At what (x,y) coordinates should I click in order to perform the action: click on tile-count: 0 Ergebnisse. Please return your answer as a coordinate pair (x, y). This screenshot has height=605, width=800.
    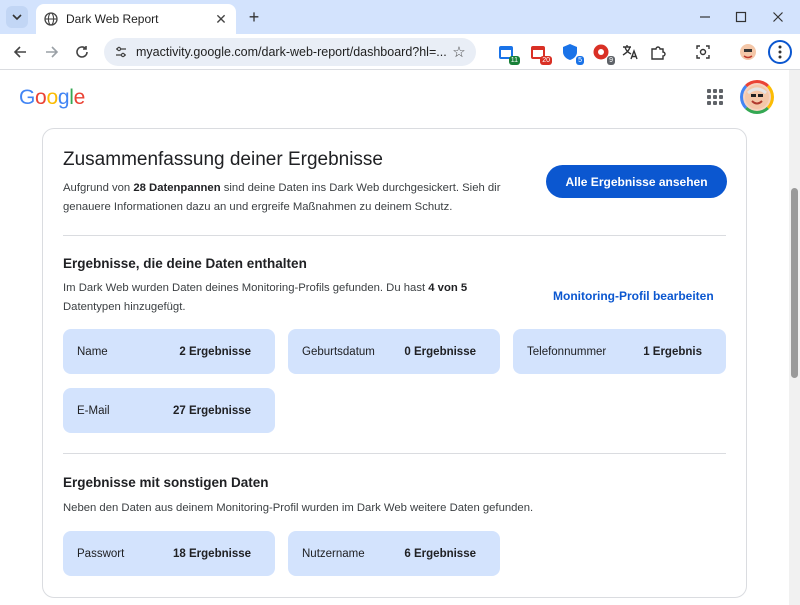
    Looking at the image, I should click on (440, 351).